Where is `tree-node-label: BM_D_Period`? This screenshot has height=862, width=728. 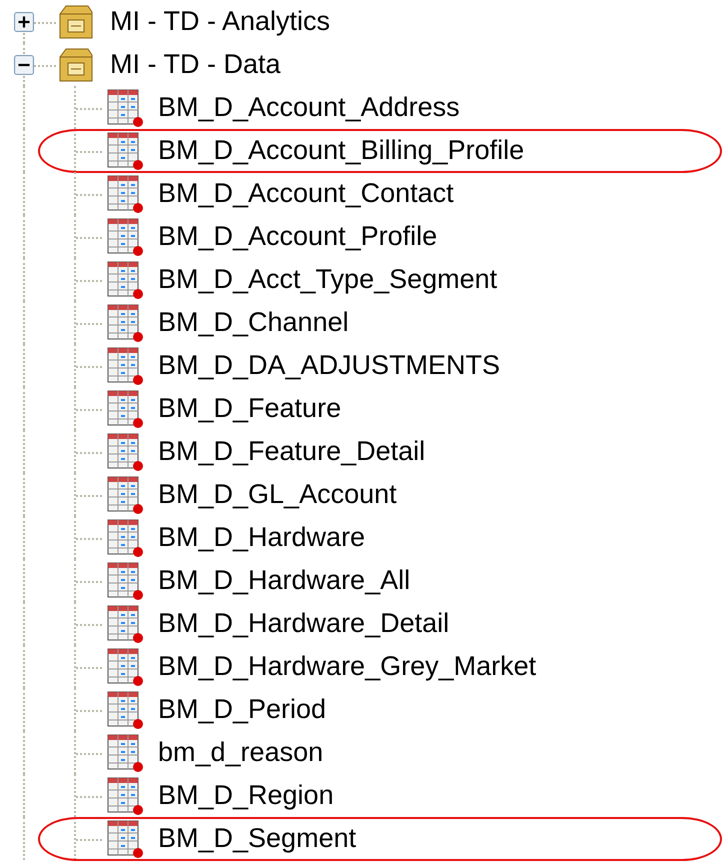 tree-node-label: BM_D_Period is located at coordinates (242, 709).